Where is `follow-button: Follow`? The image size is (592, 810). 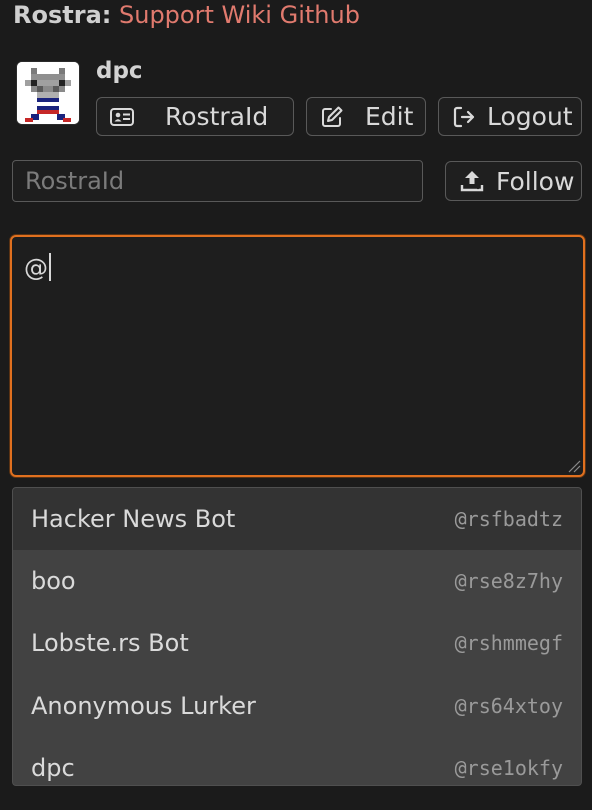 follow-button: Follow is located at coordinates (513, 181).